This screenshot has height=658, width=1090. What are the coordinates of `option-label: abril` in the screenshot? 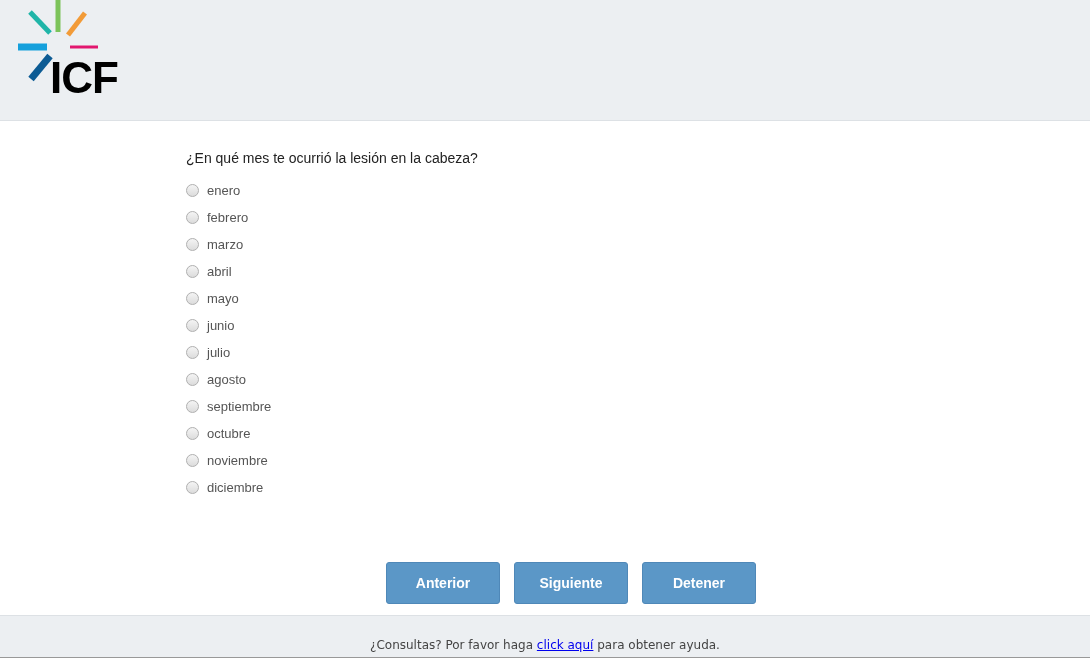 It's located at (219, 271).